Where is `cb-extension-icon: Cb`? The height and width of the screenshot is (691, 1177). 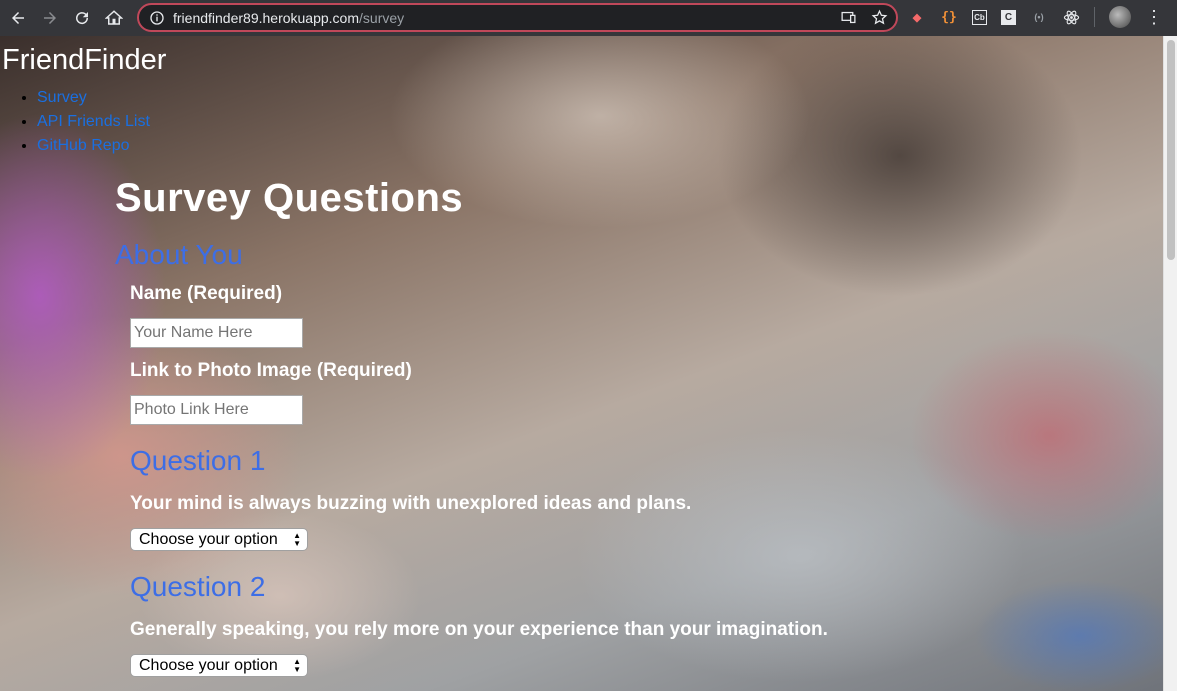 cb-extension-icon: Cb is located at coordinates (979, 17).